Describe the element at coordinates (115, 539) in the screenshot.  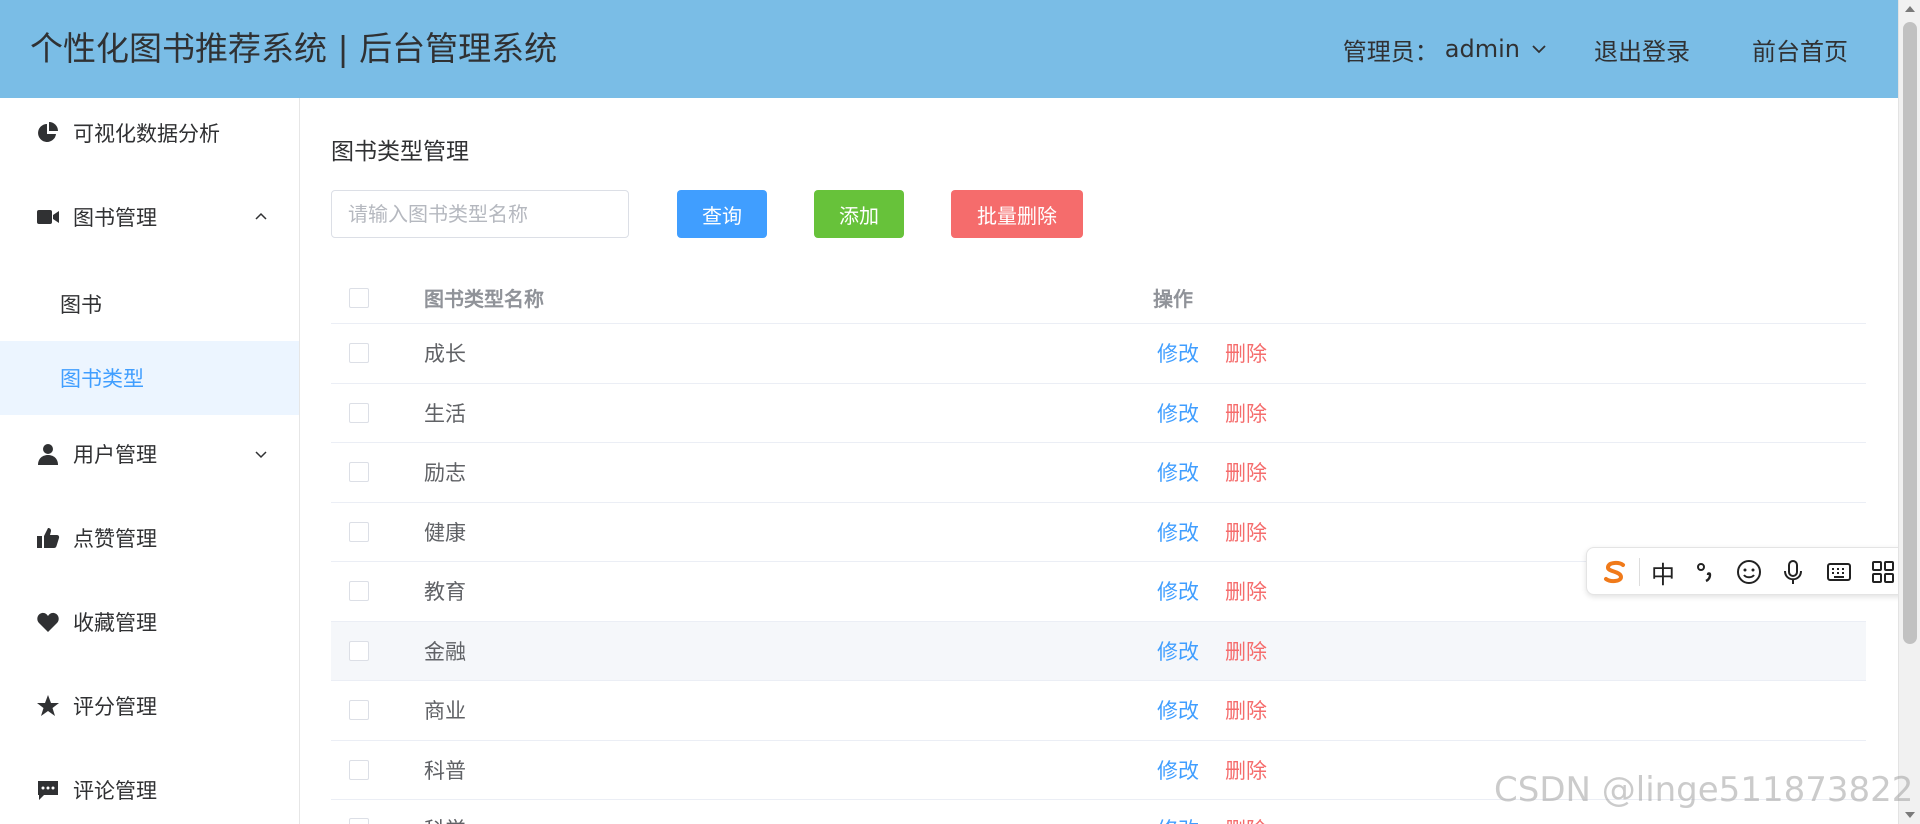
I see `sidebar-item-label: 点赞管理` at that location.